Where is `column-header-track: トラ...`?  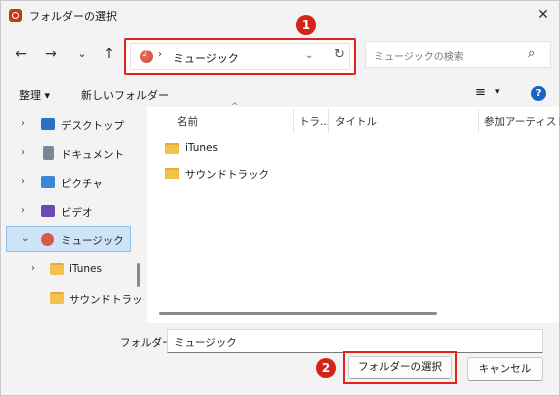 column-header-track: トラ... is located at coordinates (314, 121).